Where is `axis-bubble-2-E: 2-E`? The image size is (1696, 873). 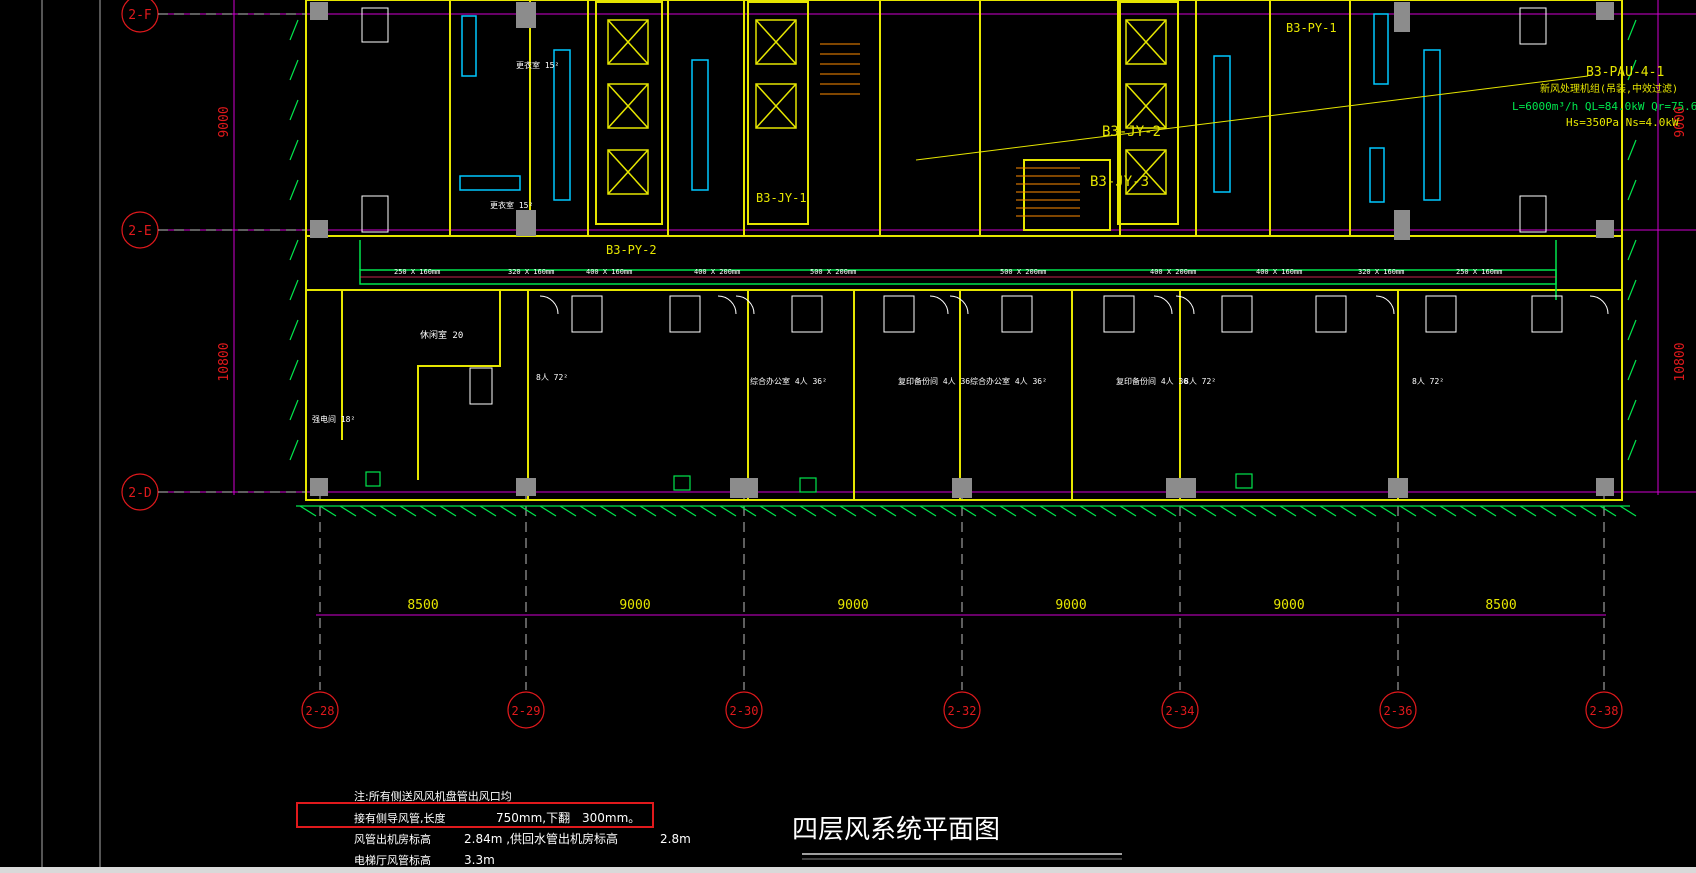 axis-bubble-2-E: 2-E is located at coordinates (140, 230).